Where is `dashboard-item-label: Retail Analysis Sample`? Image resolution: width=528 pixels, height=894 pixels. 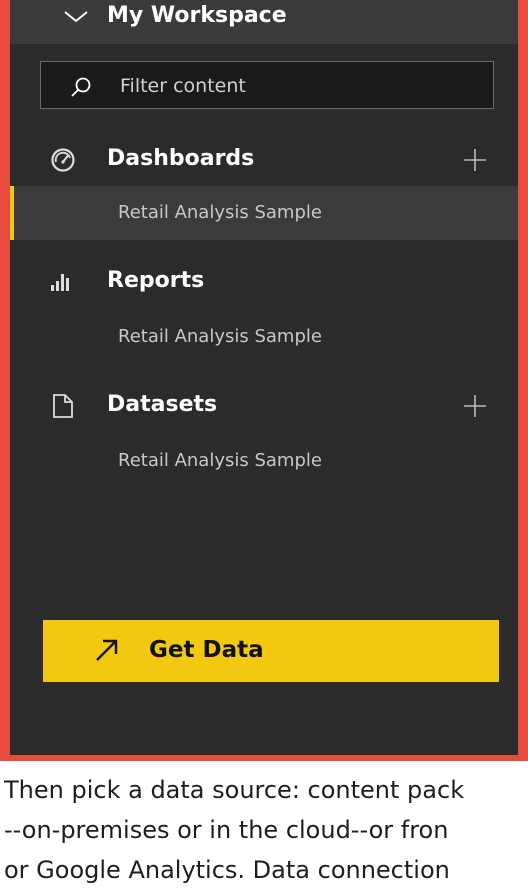 dashboard-item-label: Retail Analysis Sample is located at coordinates (220, 212).